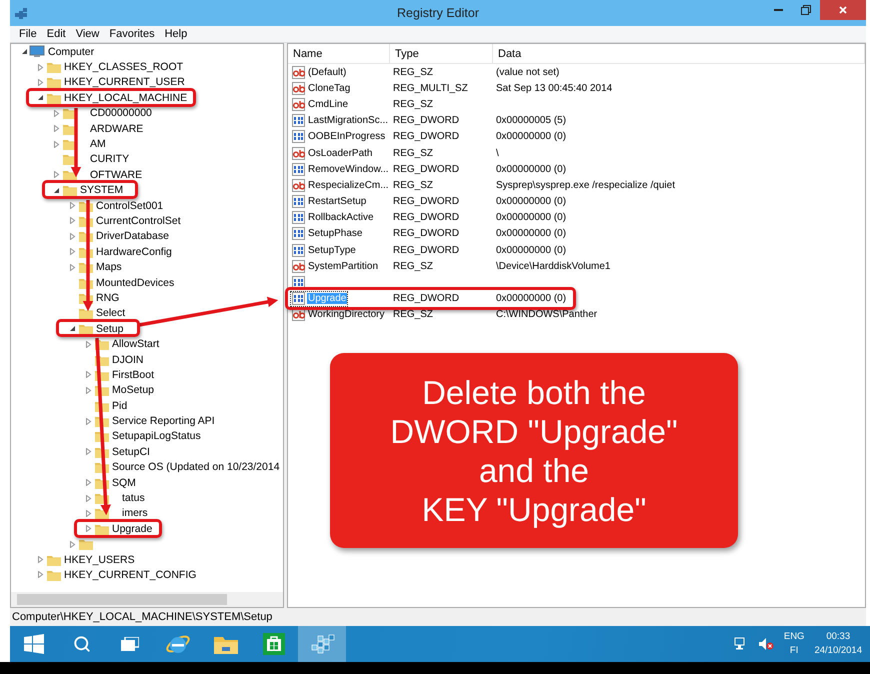 The width and height of the screenshot is (870, 674). What do you see at coordinates (794, 651) in the screenshot?
I see `language-indicator: FI` at bounding box center [794, 651].